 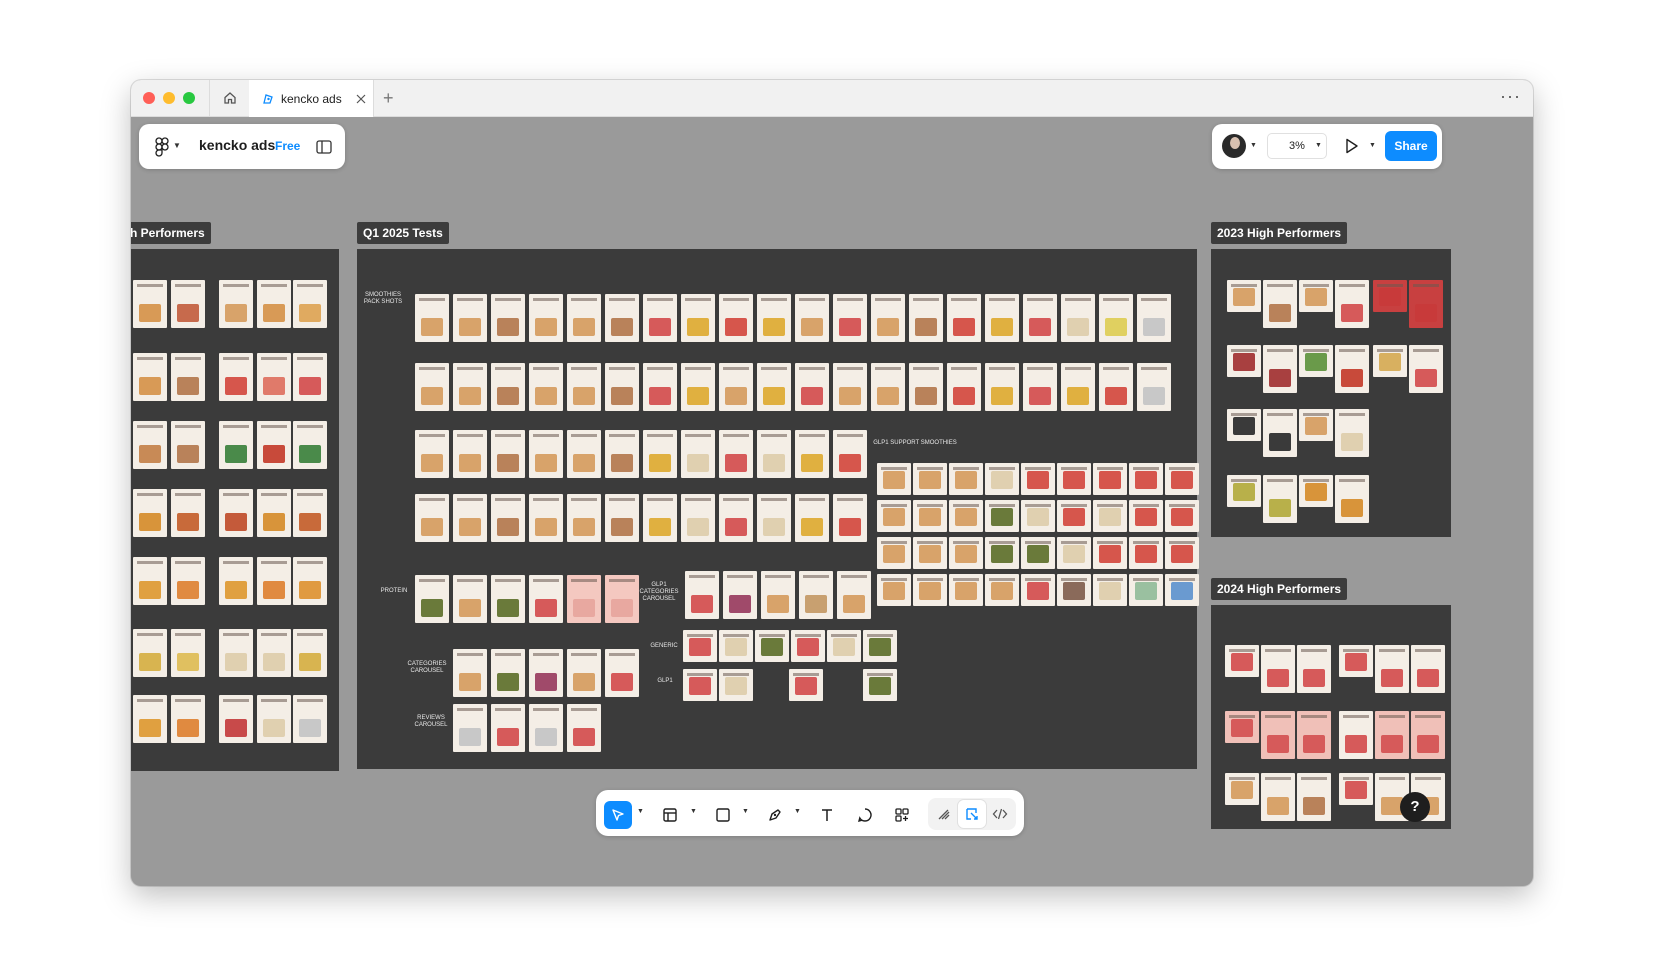 I want to click on frame-high-performers, so click(x=235, y=510).